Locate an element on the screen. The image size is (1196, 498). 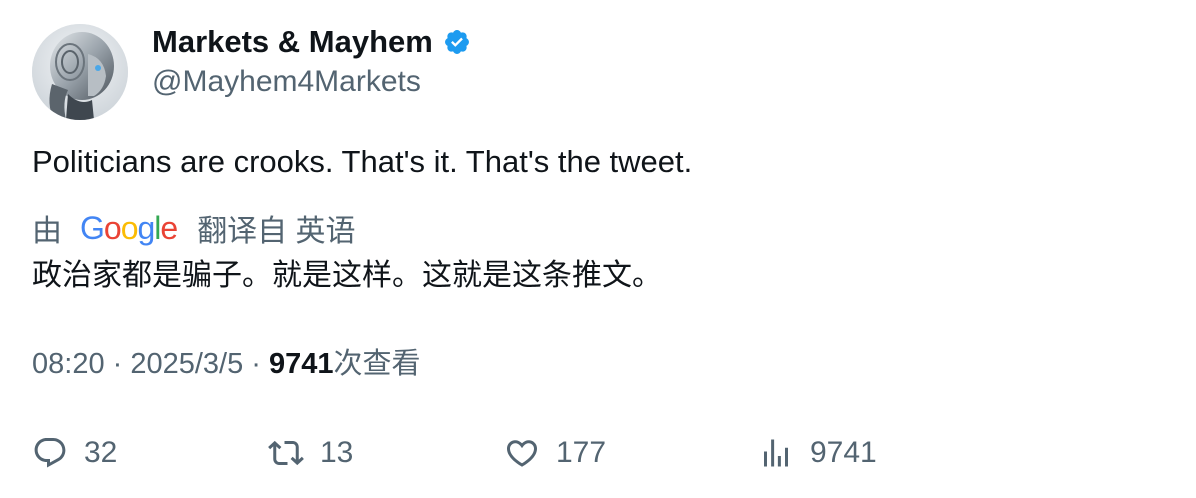
tweet-meta: 08:20 · 2025/3/5 · 9741次查看 is located at coordinates (226, 364).